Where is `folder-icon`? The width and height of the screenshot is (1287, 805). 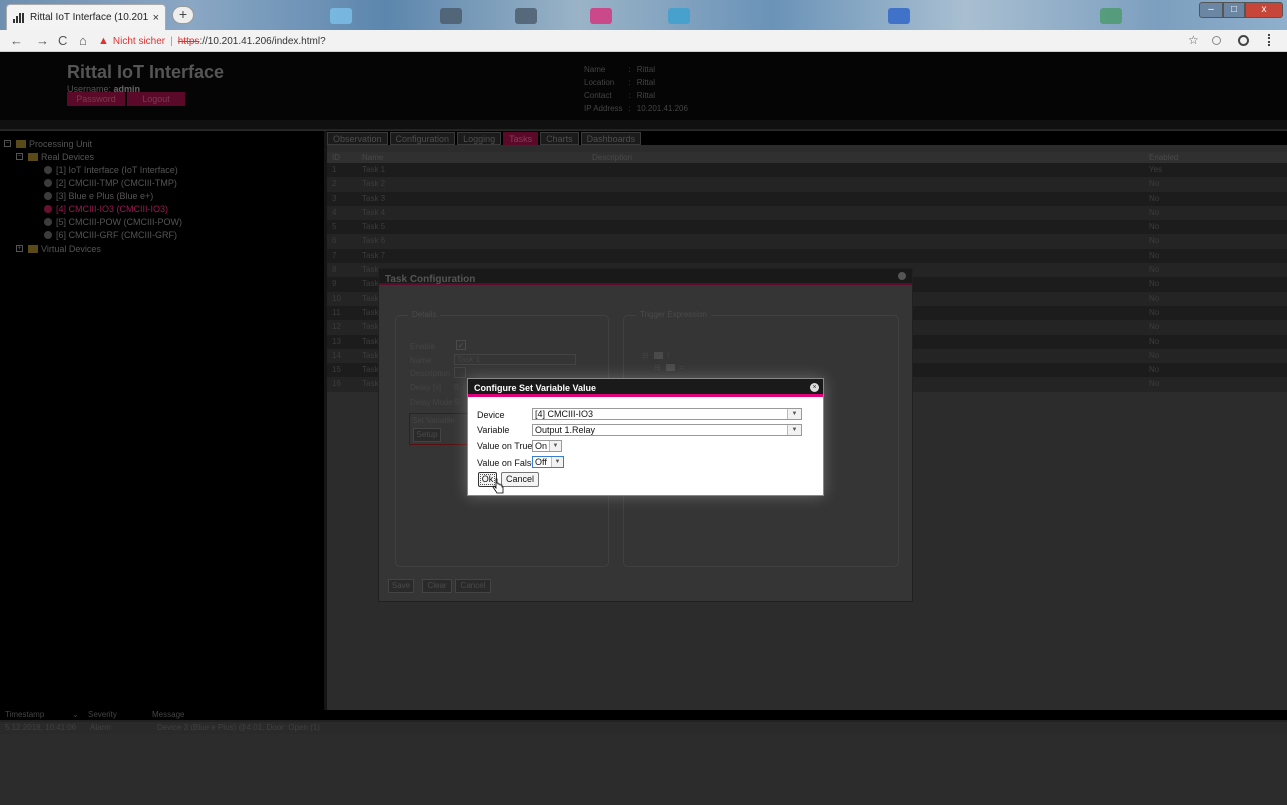 folder-icon is located at coordinates (670, 367).